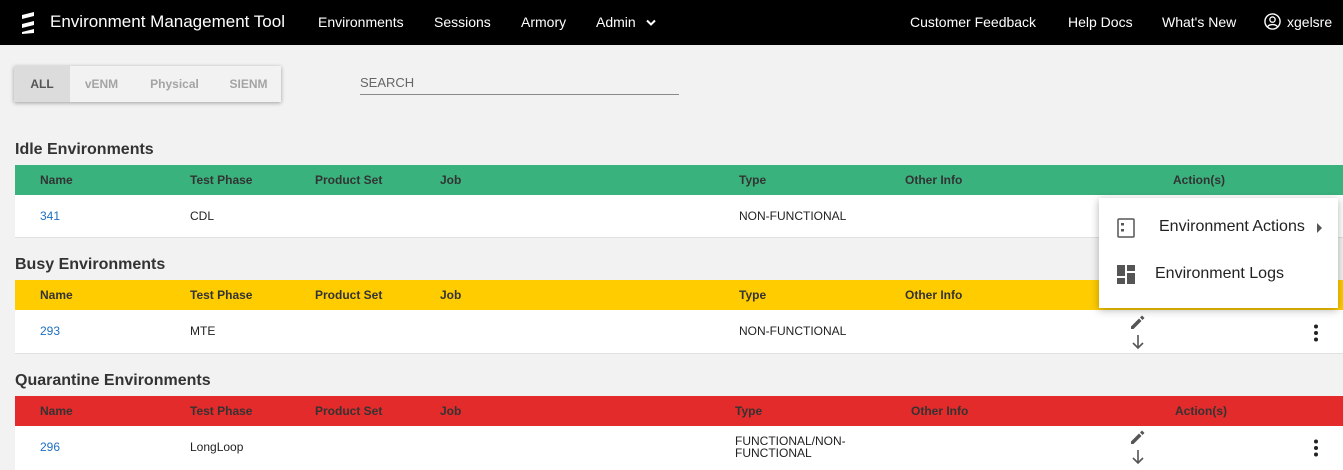 This screenshot has height=470, width=1343. Describe the element at coordinates (84, 149) in the screenshot. I see `section-title-idle: Idle Environments` at that location.